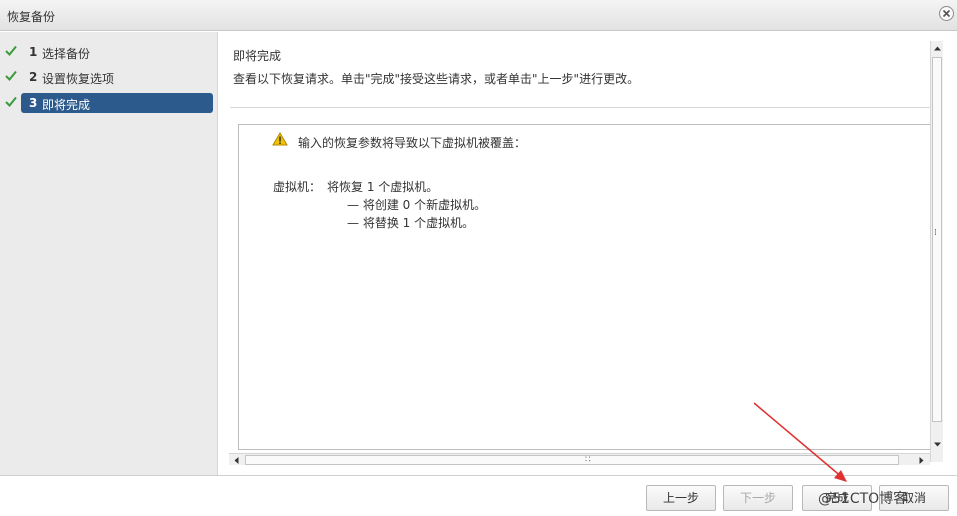 The image size is (957, 516). What do you see at coordinates (412, 143) in the screenshot?
I see `overwrite-warning: 输入的恢复参数将导致以下虚拟机被覆盖：` at bounding box center [412, 143].